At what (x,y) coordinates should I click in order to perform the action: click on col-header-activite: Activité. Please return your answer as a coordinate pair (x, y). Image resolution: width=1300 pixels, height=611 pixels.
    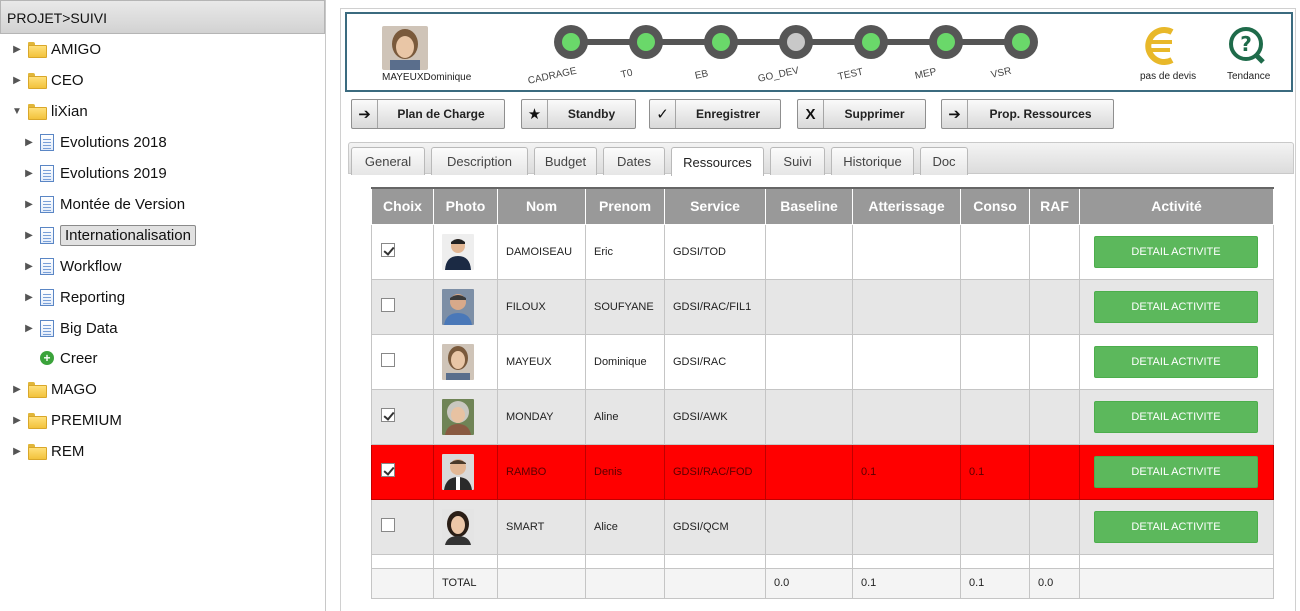
    Looking at the image, I should click on (1176, 206).